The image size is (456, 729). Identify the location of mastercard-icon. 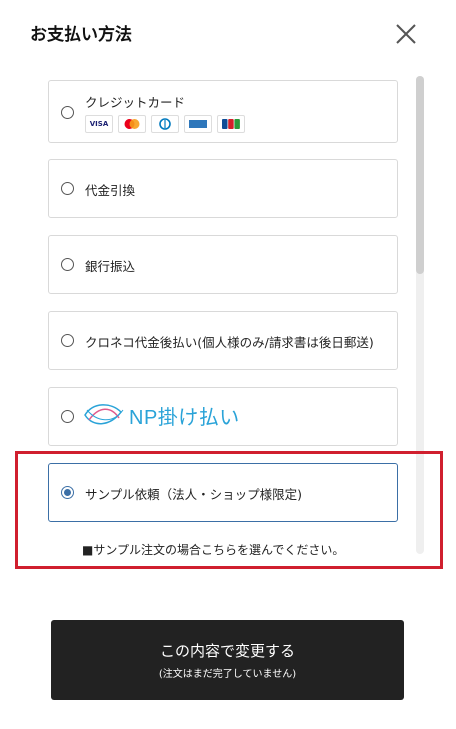
(132, 124).